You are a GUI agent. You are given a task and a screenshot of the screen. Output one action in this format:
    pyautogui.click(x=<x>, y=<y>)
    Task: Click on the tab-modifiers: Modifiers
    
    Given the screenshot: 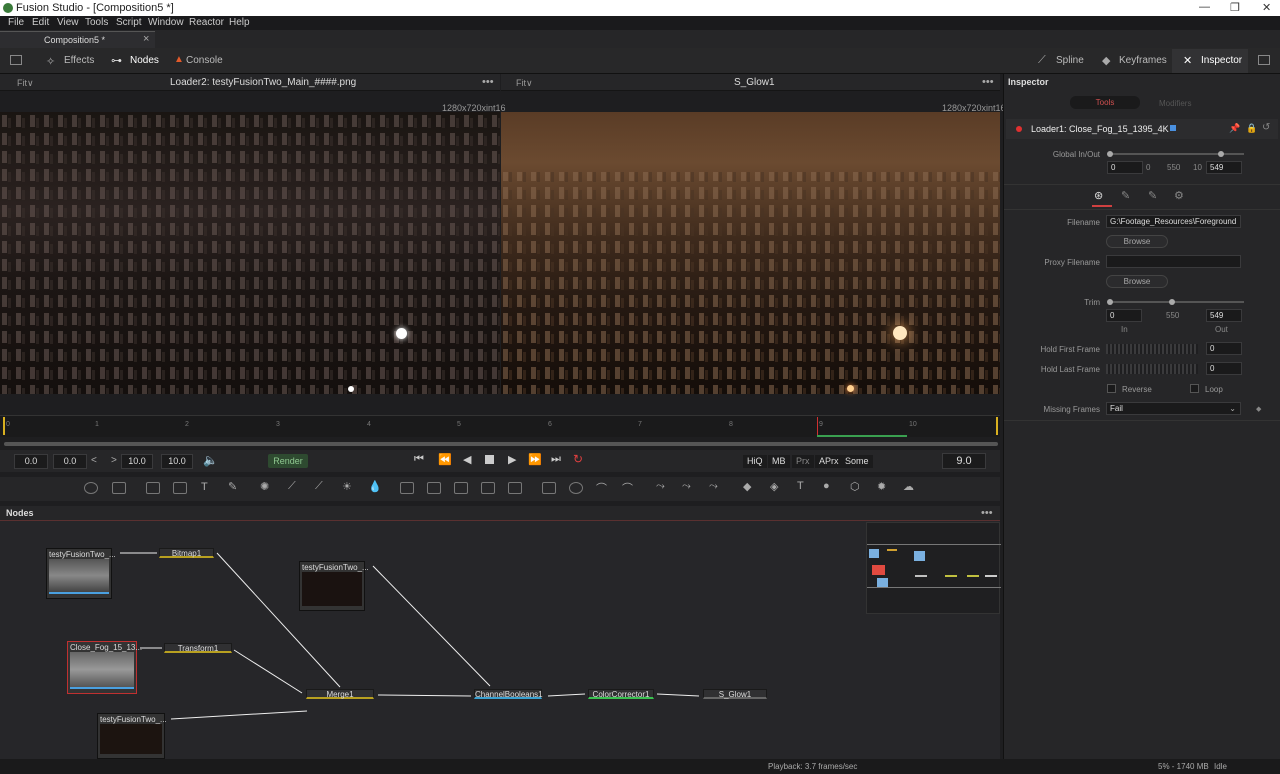 What is the action you would take?
    pyautogui.click(x=1175, y=103)
    